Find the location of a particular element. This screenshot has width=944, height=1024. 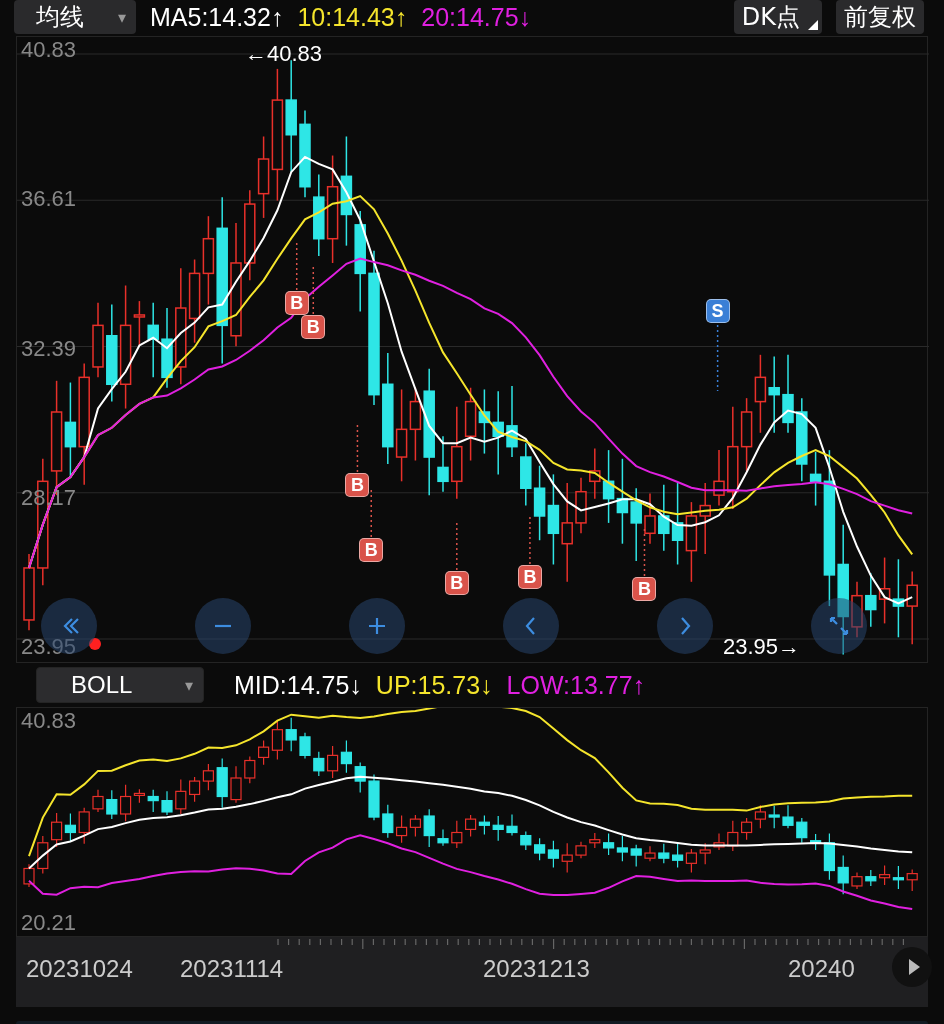

diagonal-arrows-icon is located at coordinates (839, 626).